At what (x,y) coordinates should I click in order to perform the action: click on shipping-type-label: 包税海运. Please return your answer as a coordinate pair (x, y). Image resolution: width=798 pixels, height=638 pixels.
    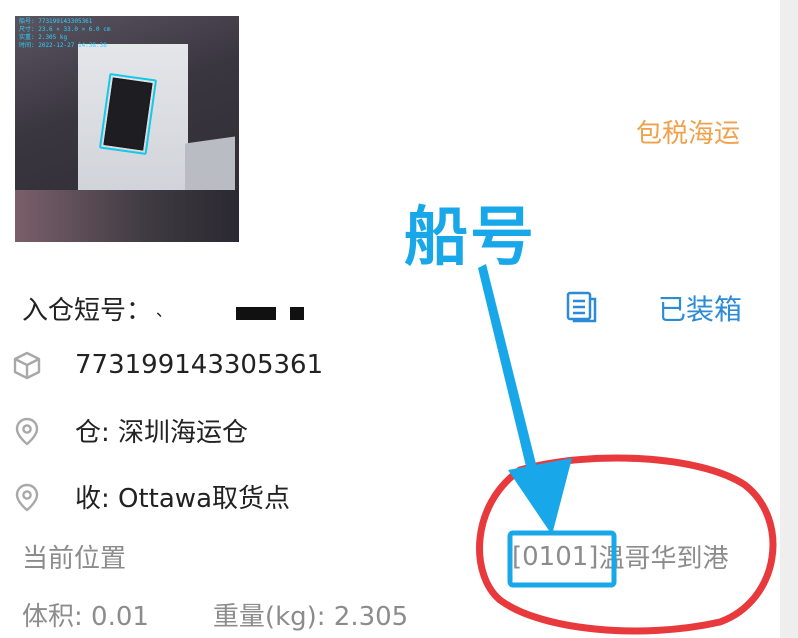
    Looking at the image, I should click on (688, 134).